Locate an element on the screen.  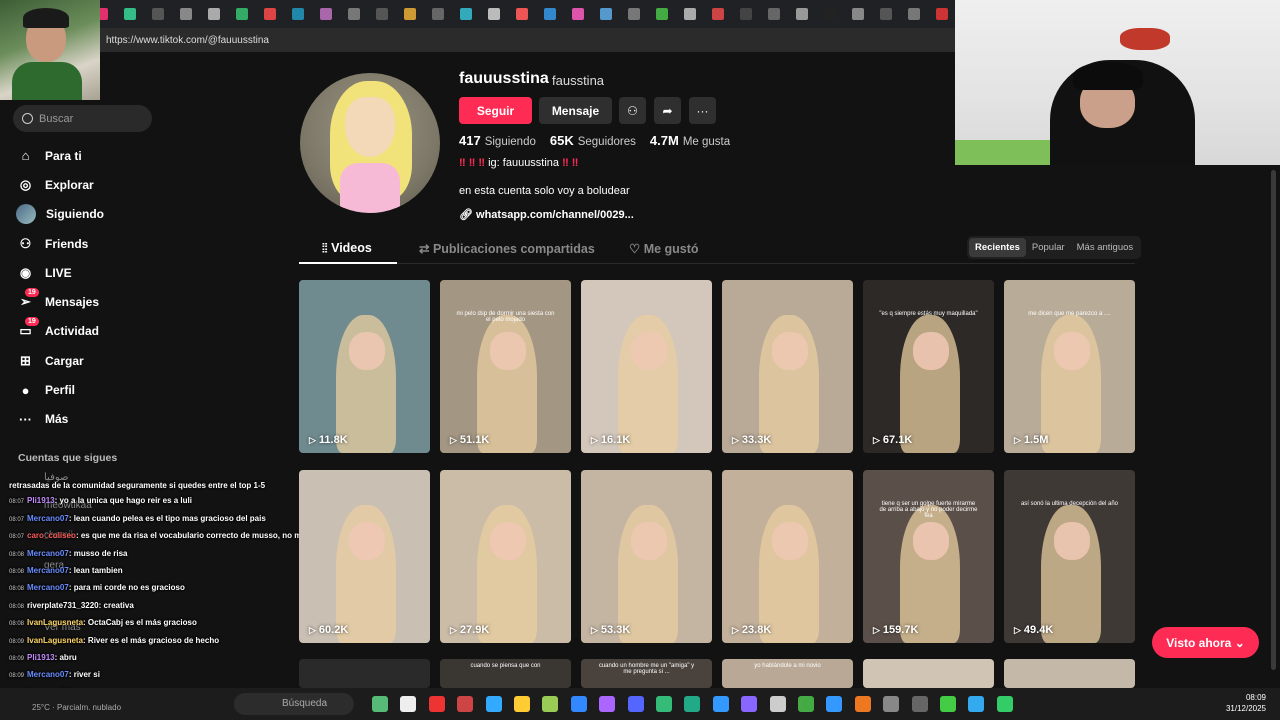
taskbar-clock: 08:09 31/12/2025 is located at coordinates (1241, 703).